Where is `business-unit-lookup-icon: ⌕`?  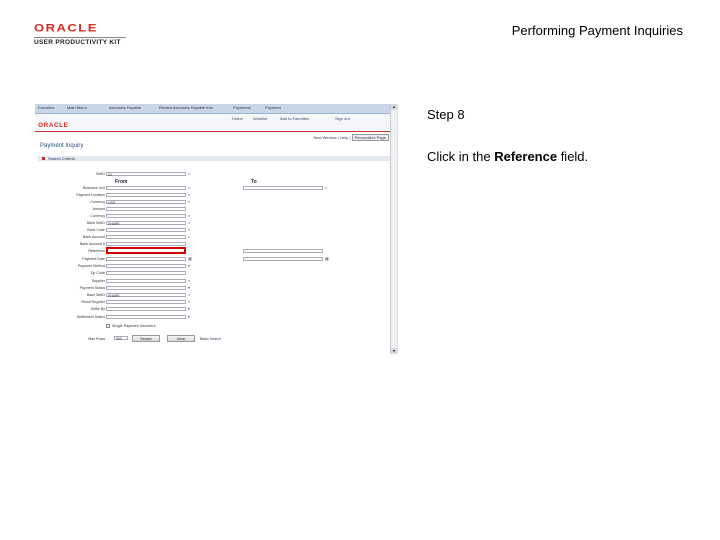 business-unit-lookup-icon: ⌕ is located at coordinates (190, 188).